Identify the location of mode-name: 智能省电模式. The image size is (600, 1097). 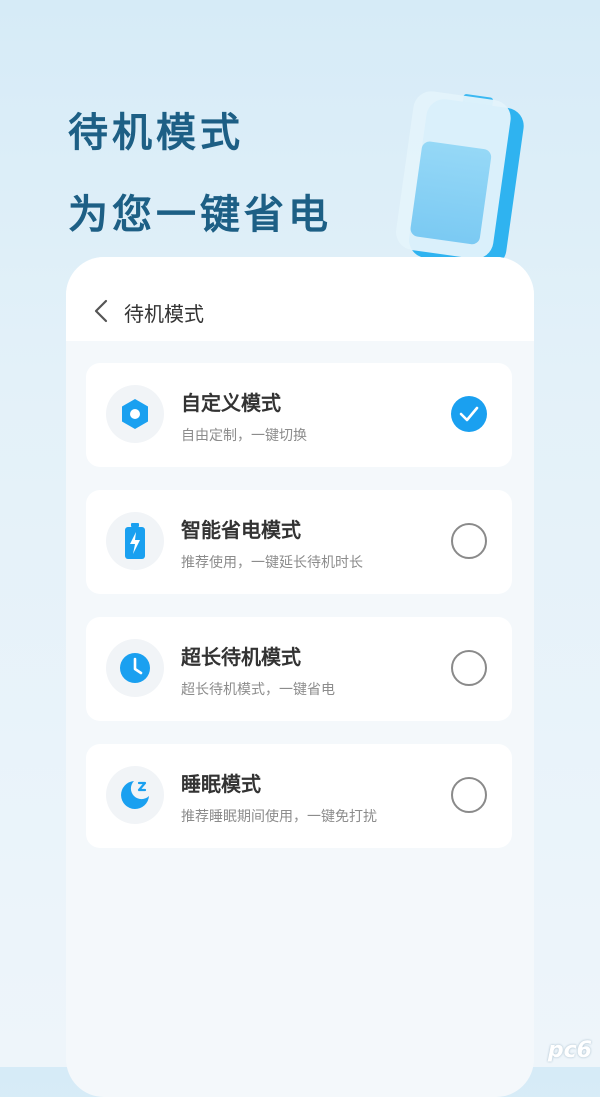
(241, 530).